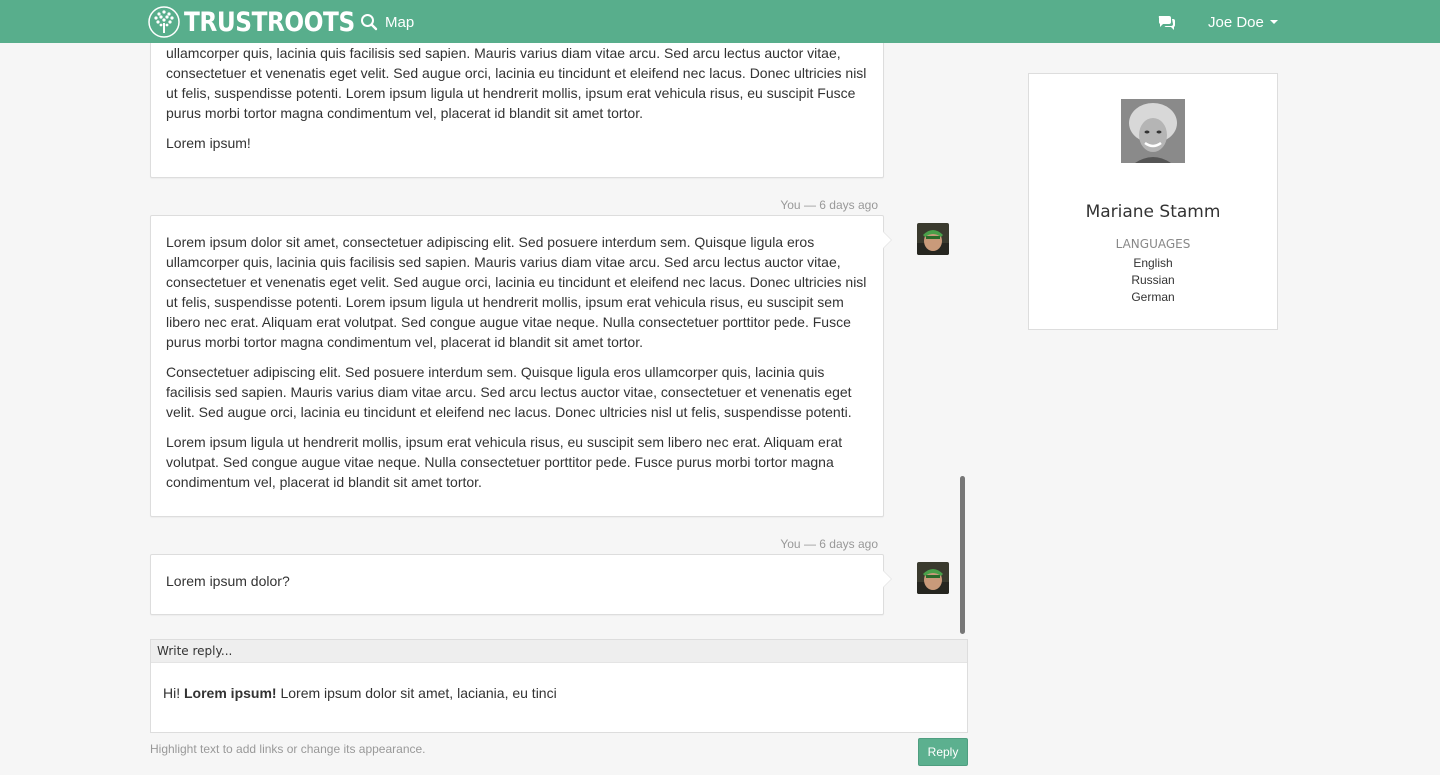 This screenshot has width=1440, height=775. I want to click on search-icon, so click(369, 22).